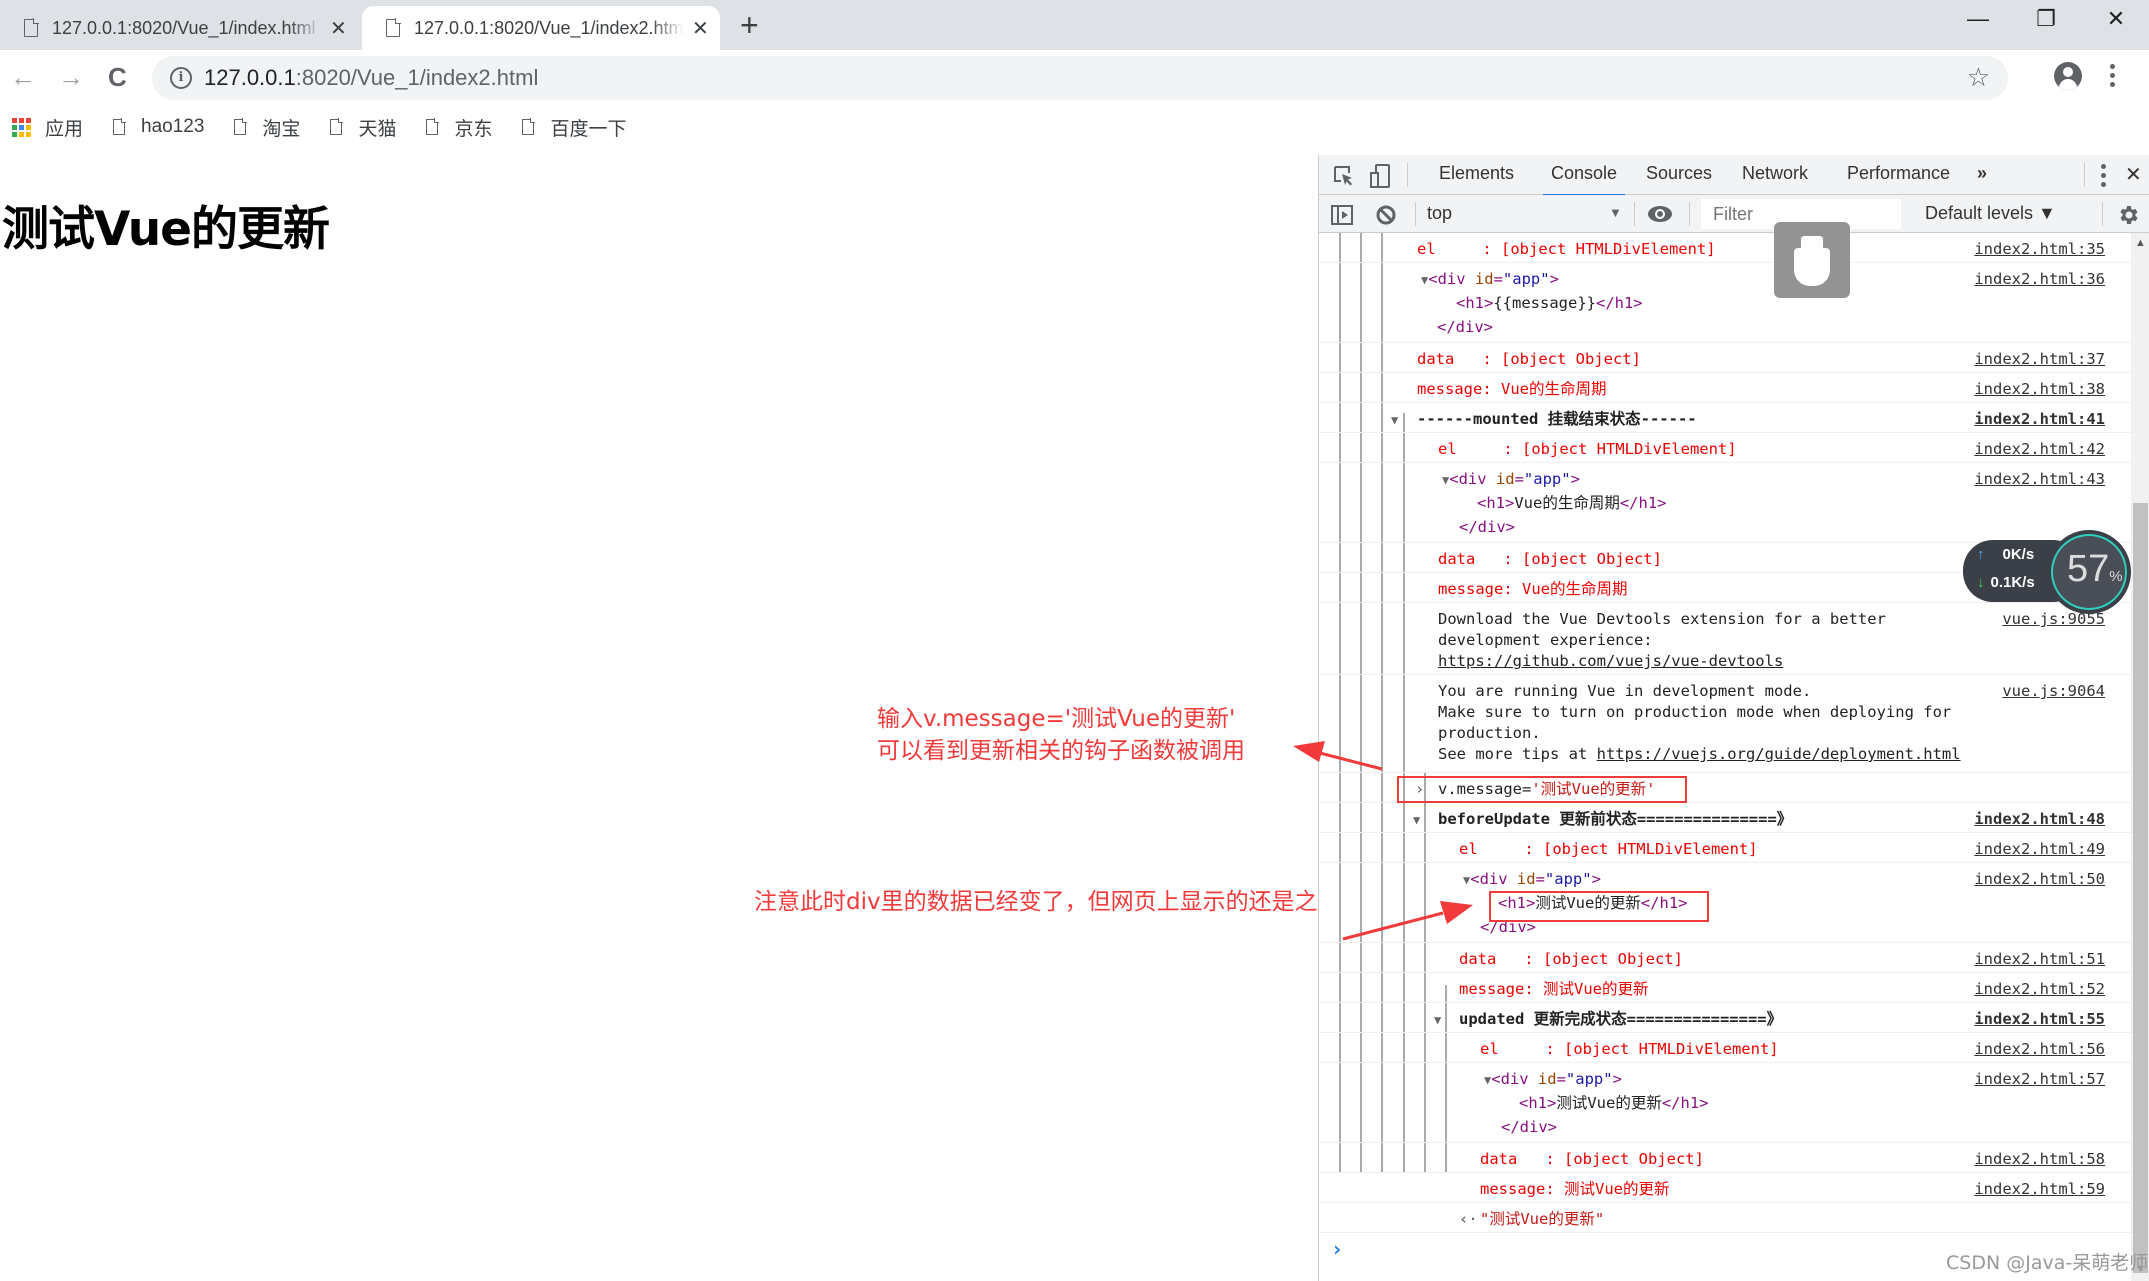 The width and height of the screenshot is (2149, 1281). I want to click on source-link: index2.html:58, so click(2039, 1159).